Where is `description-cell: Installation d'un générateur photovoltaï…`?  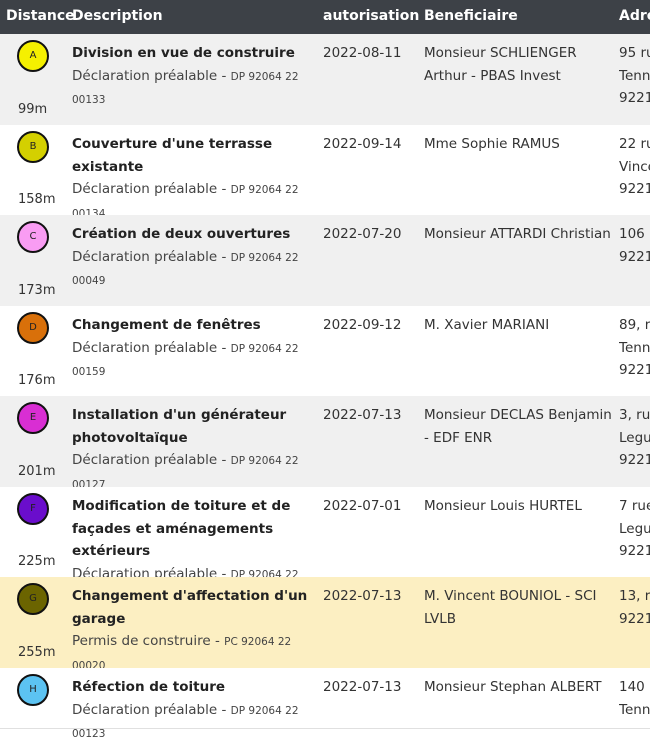
description-cell: Installation d'un générateur photovoltaï… is located at coordinates (194, 450).